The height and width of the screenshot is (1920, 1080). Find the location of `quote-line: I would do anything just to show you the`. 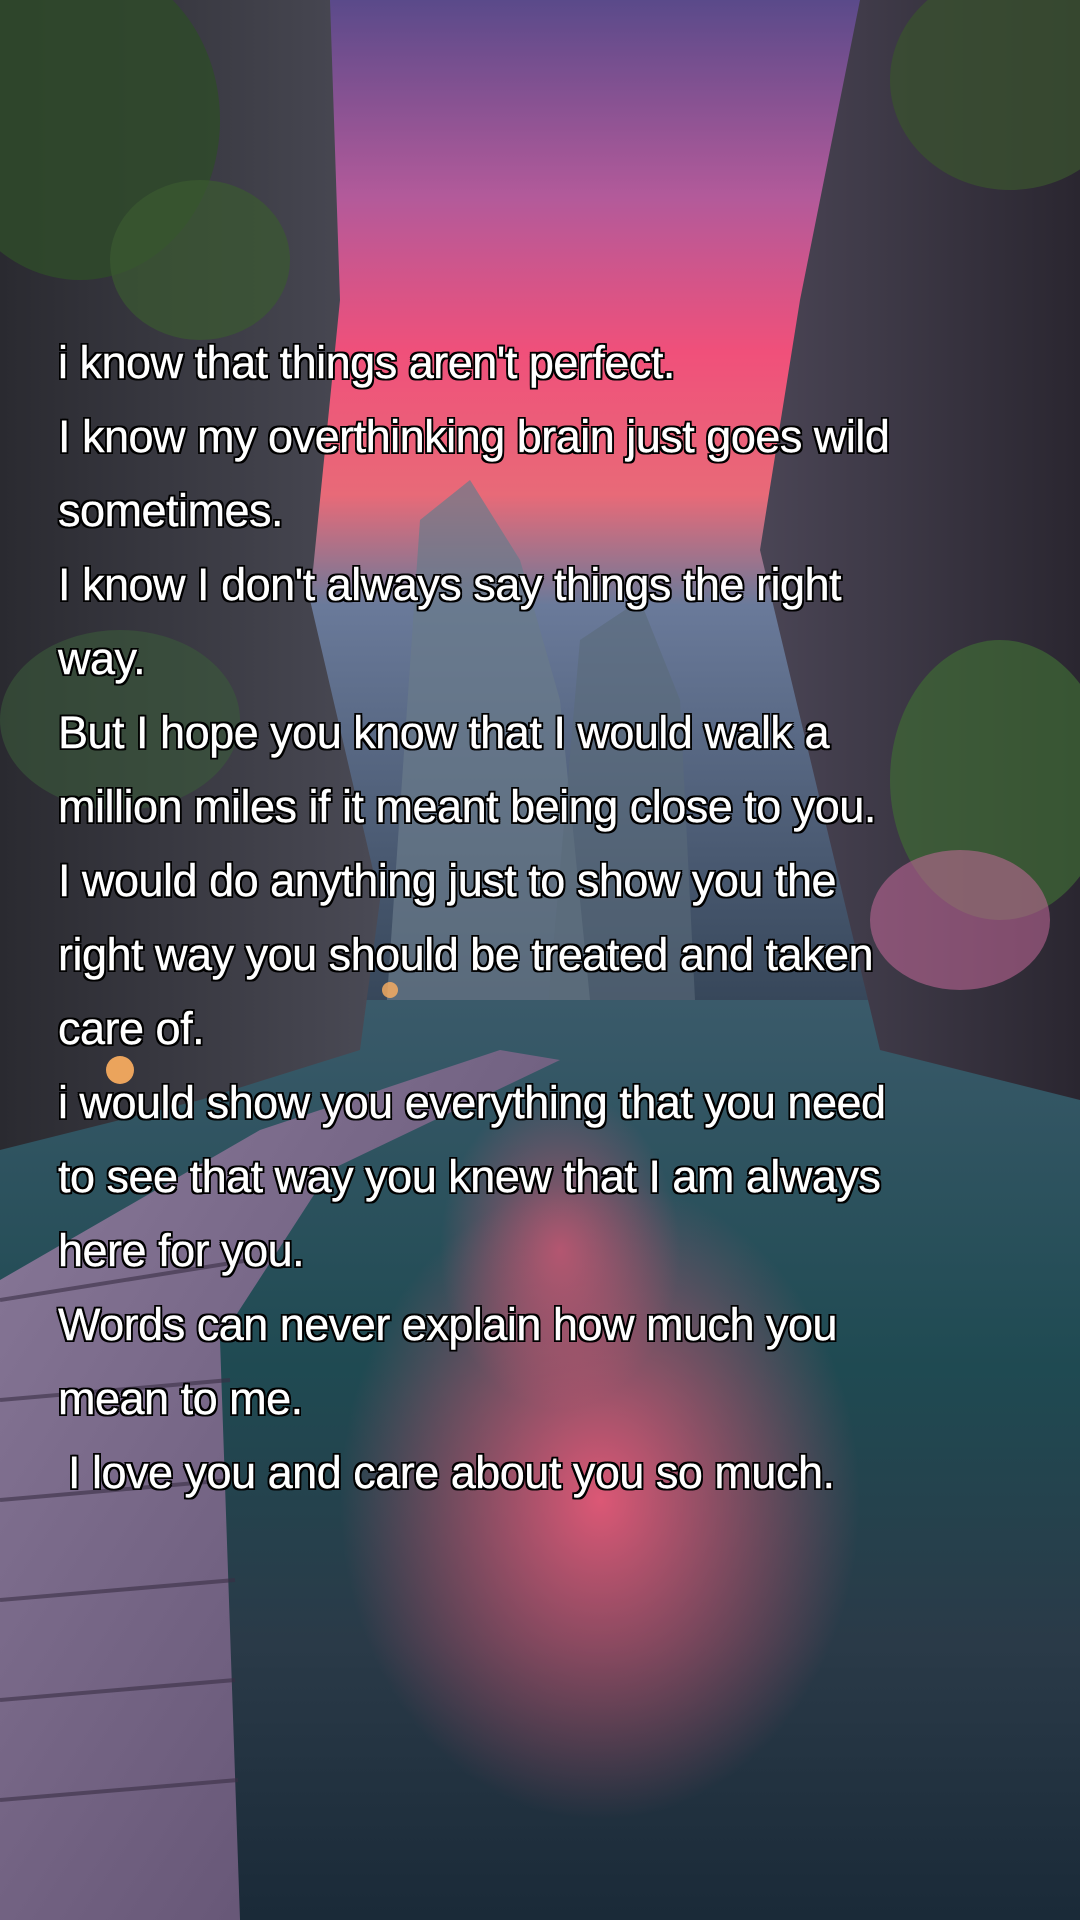

quote-line: I would do anything just to show you the is located at coordinates (447, 880).